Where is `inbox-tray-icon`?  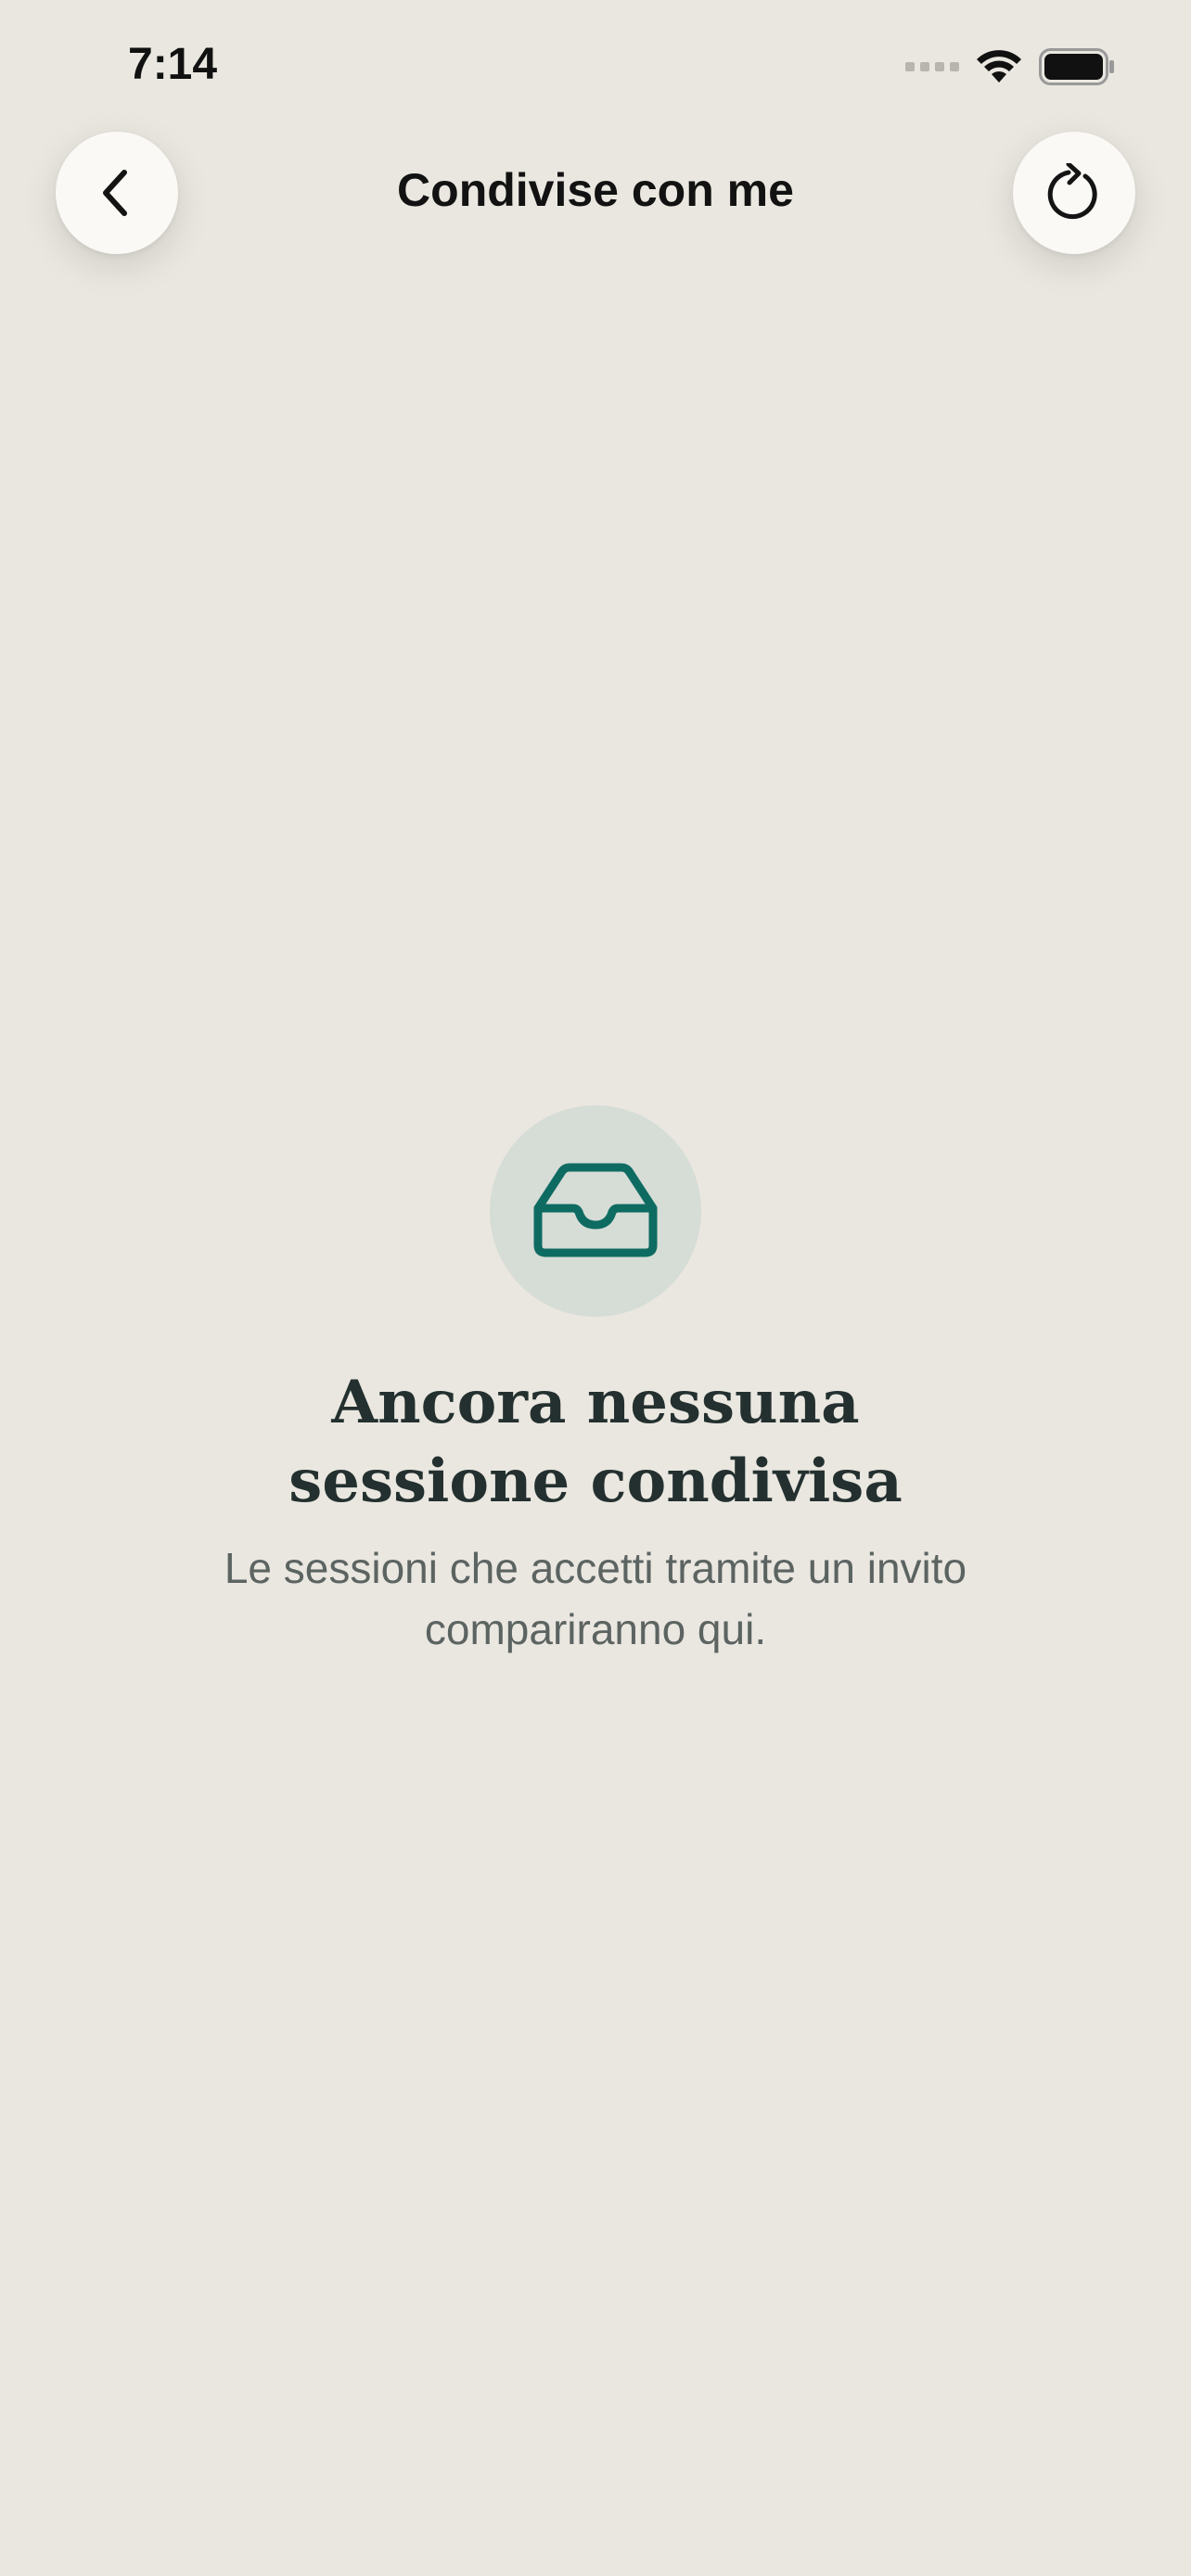 inbox-tray-icon is located at coordinates (595, 1210).